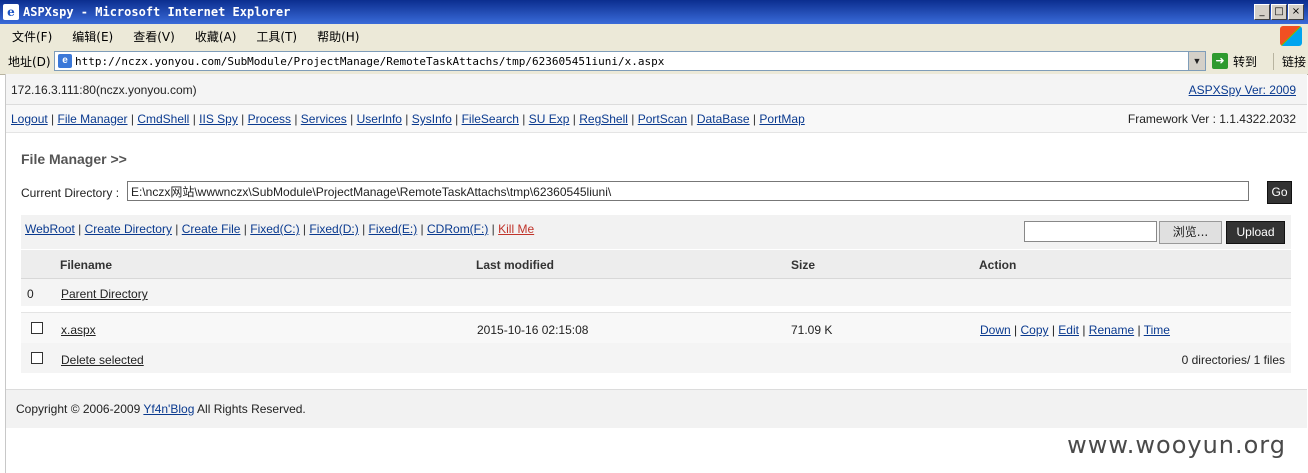 This screenshot has width=1308, height=473. I want to click on ie-icon: e, so click(11, 12).